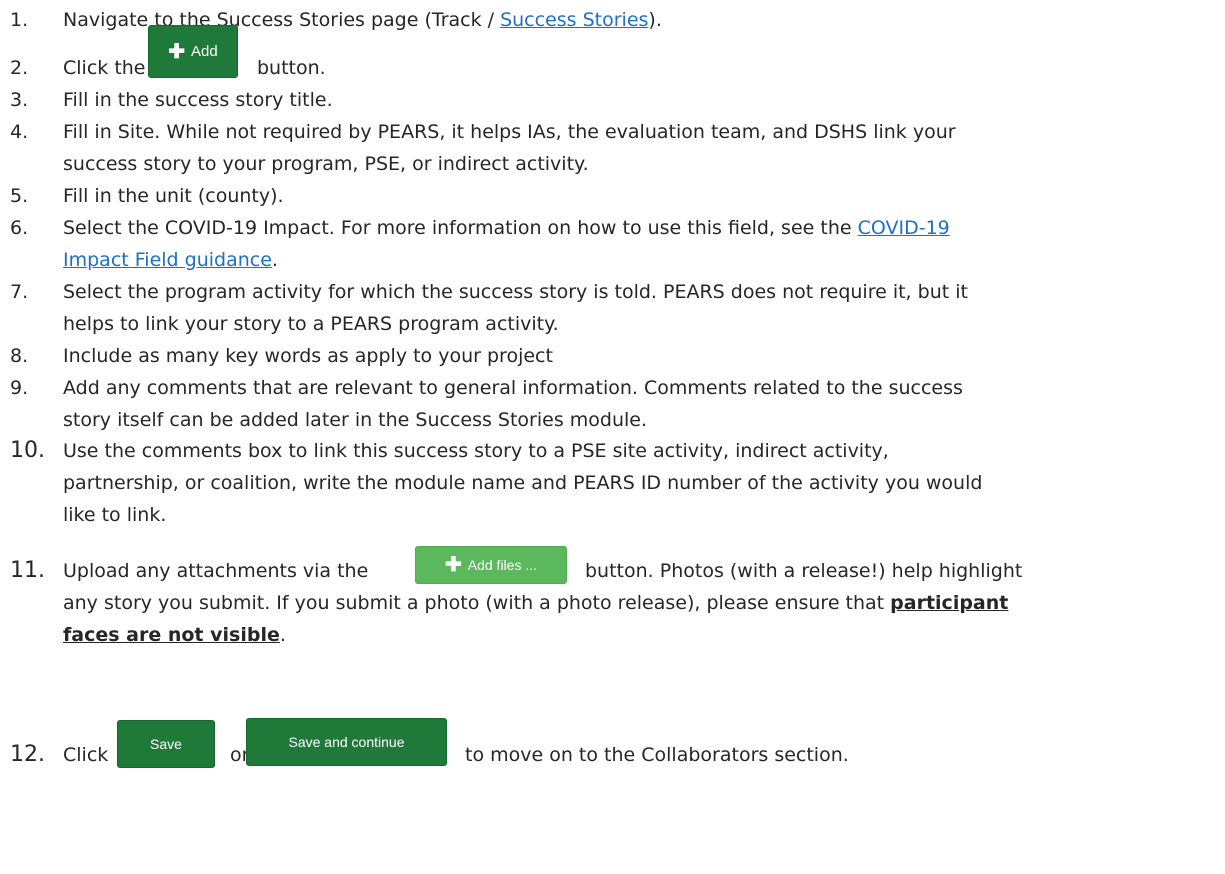 The image size is (1225, 874). I want to click on step-text-pre: Upload any attachments via the, so click(216, 571).